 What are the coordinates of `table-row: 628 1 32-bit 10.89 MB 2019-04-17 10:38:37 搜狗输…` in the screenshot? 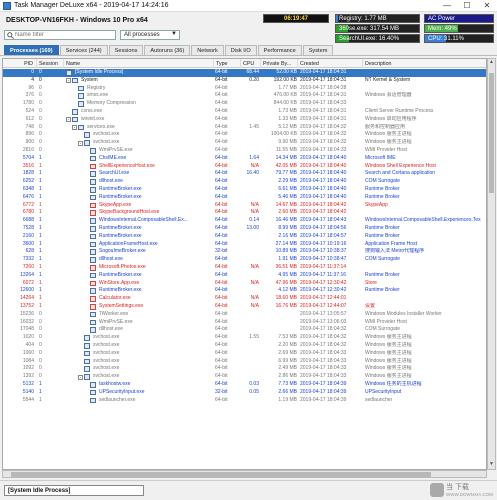 It's located at (244, 252).